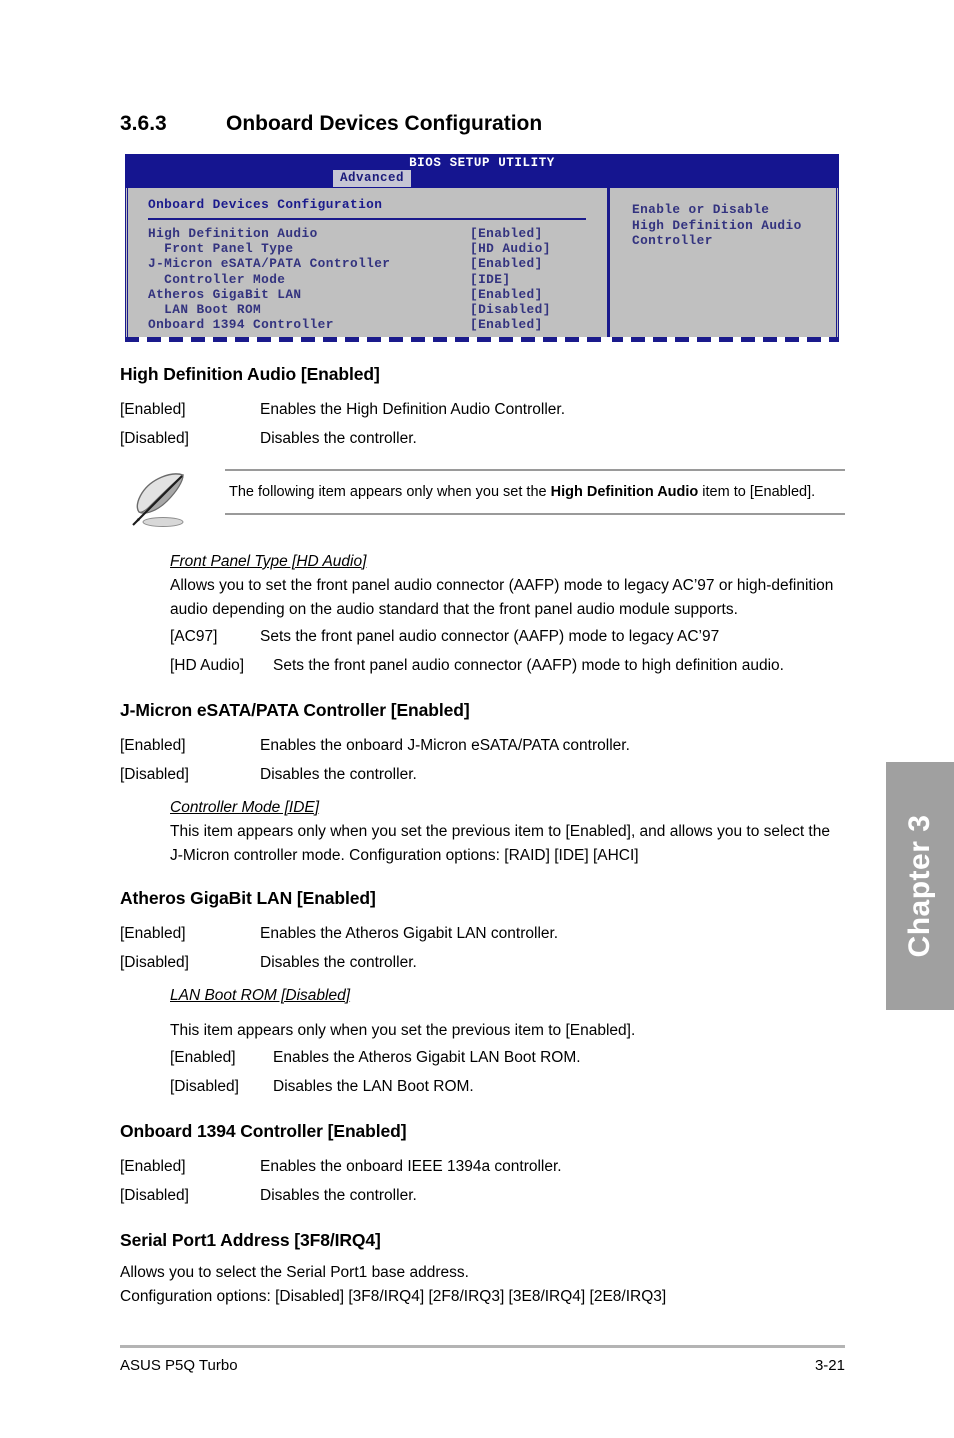 The height and width of the screenshot is (1438, 954). I want to click on chapter-side-tab: Chapter 3, so click(920, 886).